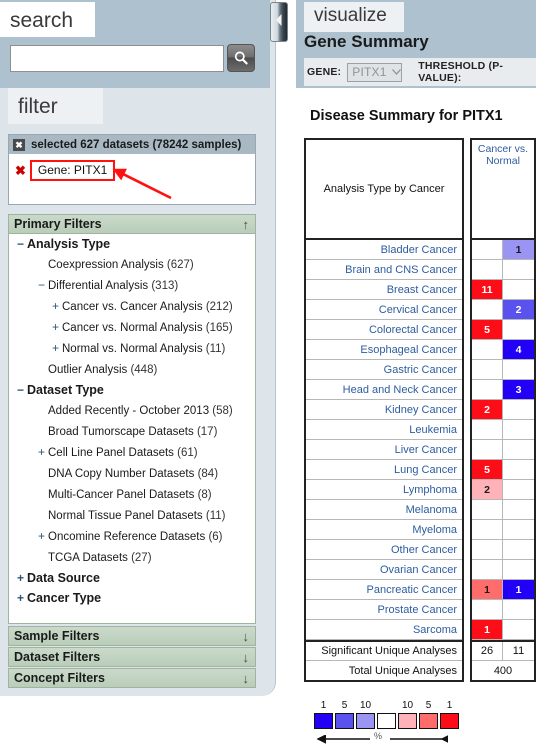  Describe the element at coordinates (518, 409) in the screenshot. I see `cell-under-expression` at that location.